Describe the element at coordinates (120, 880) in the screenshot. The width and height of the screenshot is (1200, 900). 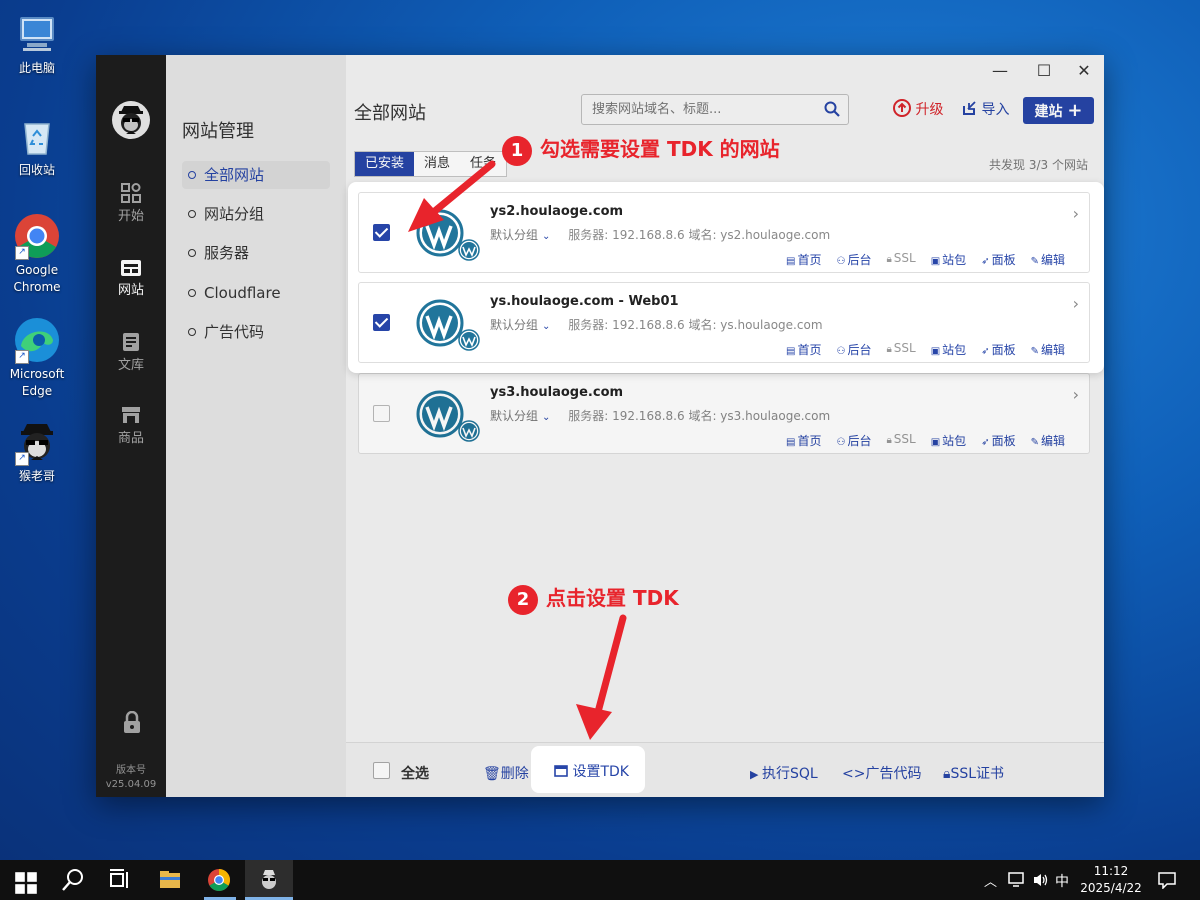
I see `task-view-icon` at that location.